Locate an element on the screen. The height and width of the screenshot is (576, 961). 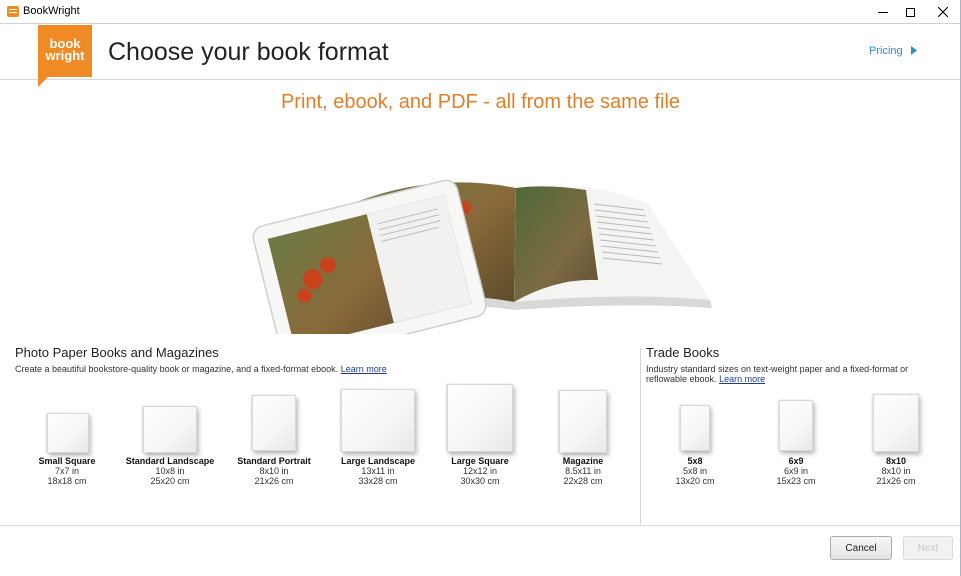
format-card-large-square: Large Square 12x12 in 30x30 cm is located at coordinates (480, 436).